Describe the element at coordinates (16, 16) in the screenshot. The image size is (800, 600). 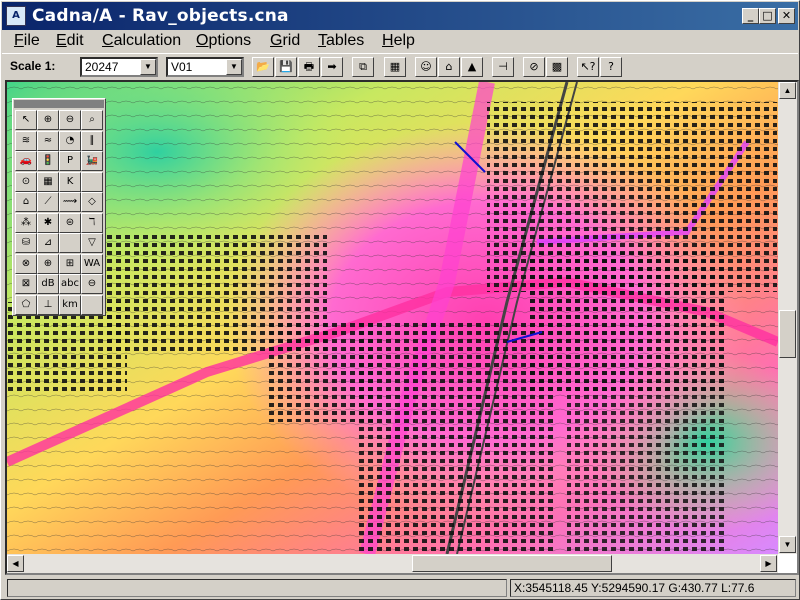
I see `cadna-app-icon: A` at that location.